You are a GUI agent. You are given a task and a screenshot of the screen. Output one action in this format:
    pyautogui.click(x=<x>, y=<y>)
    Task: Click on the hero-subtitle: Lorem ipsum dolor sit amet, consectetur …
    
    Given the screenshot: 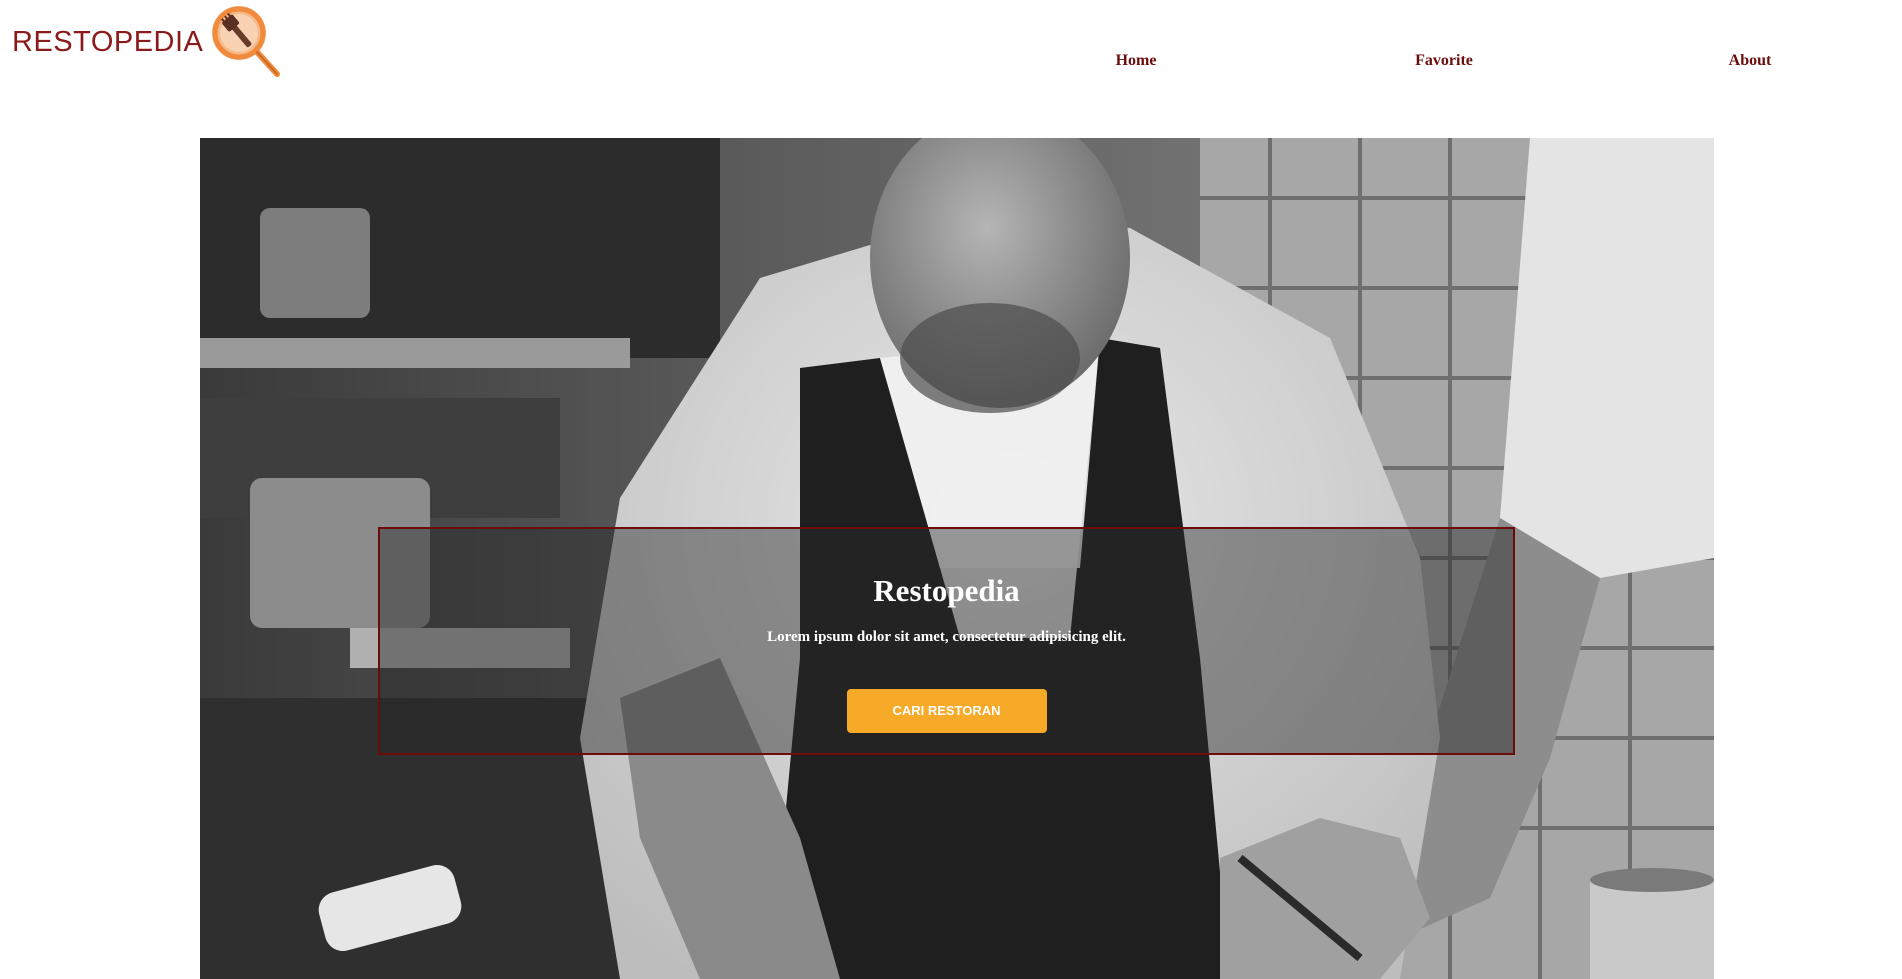 What is the action you would take?
    pyautogui.click(x=946, y=637)
    